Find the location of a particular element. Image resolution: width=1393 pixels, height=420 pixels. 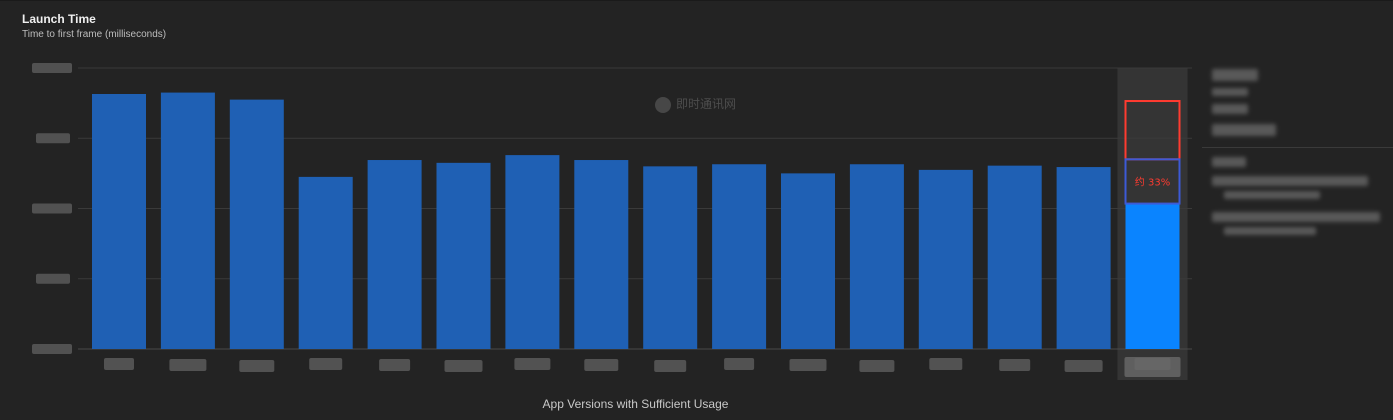

side-info-divider is located at coordinates (1297, 147).